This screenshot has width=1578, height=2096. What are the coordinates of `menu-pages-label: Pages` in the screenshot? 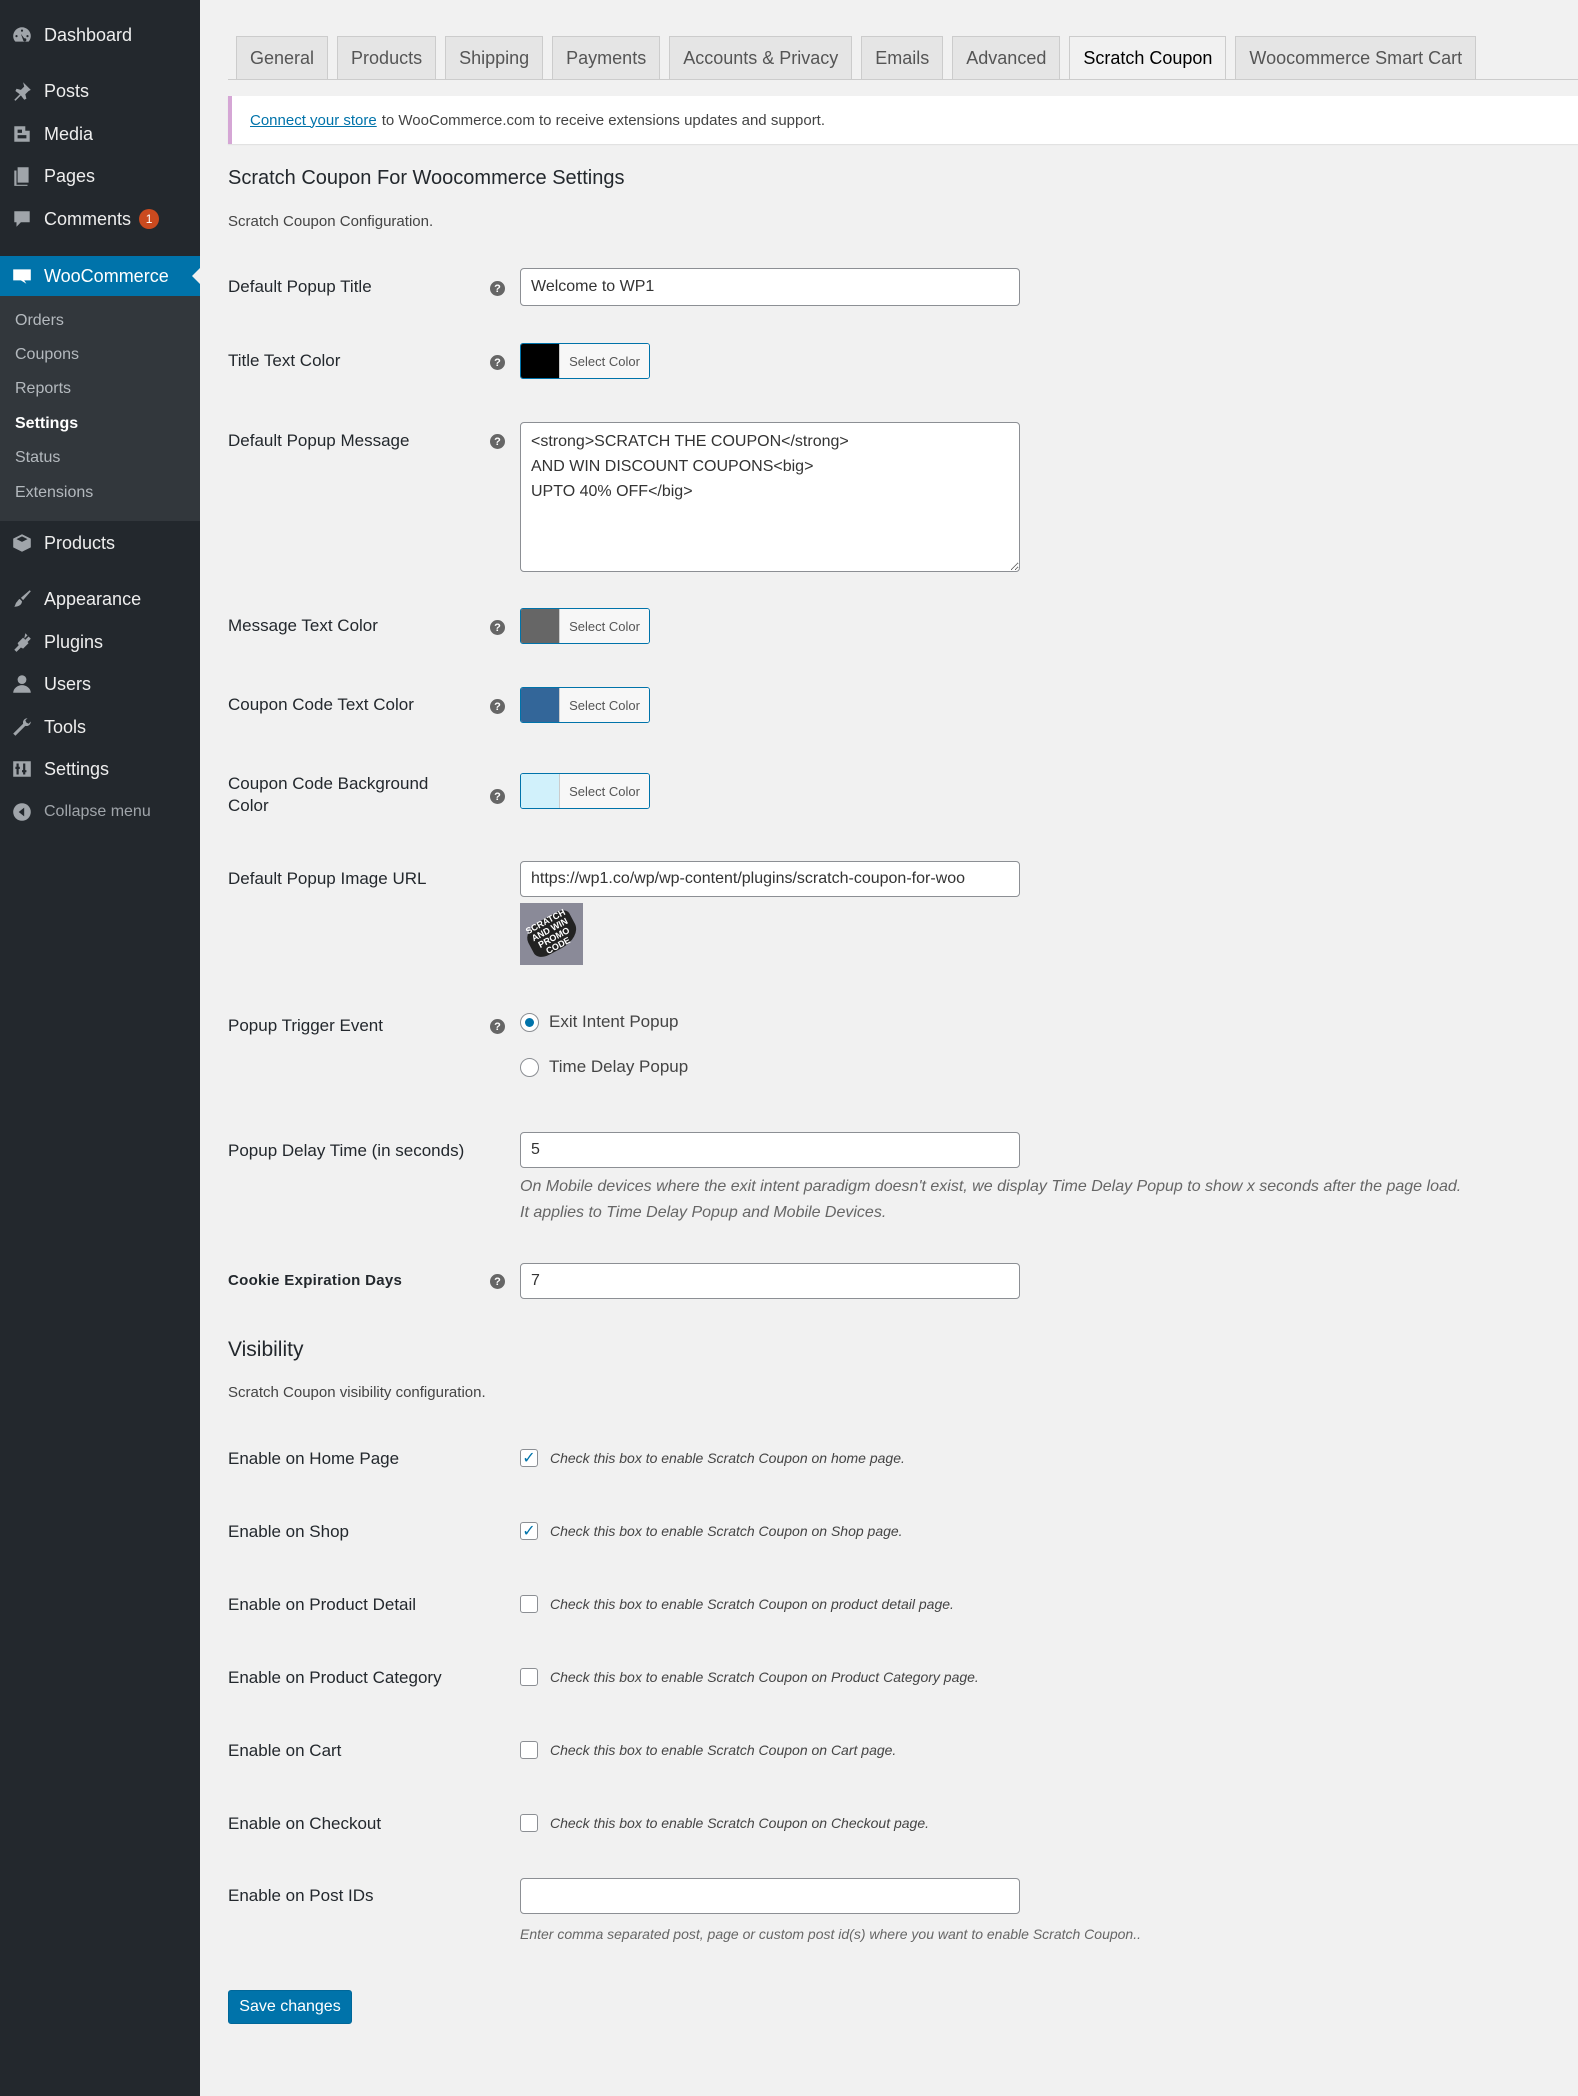 It's located at (70, 175).